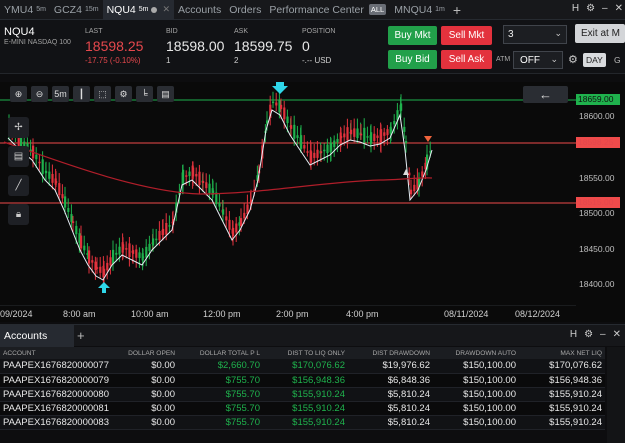  What do you see at coordinates (305, 353) in the screenshot?
I see `column-header: DIST TO LIQ ONLY` at bounding box center [305, 353].